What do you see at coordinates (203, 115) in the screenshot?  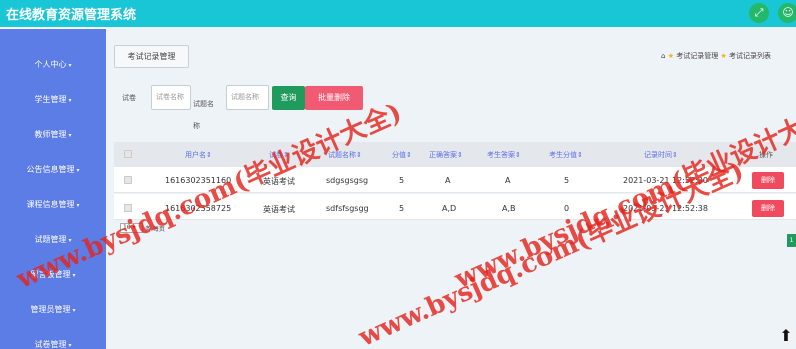 I see `question-filter-label: 试题名称` at bounding box center [203, 115].